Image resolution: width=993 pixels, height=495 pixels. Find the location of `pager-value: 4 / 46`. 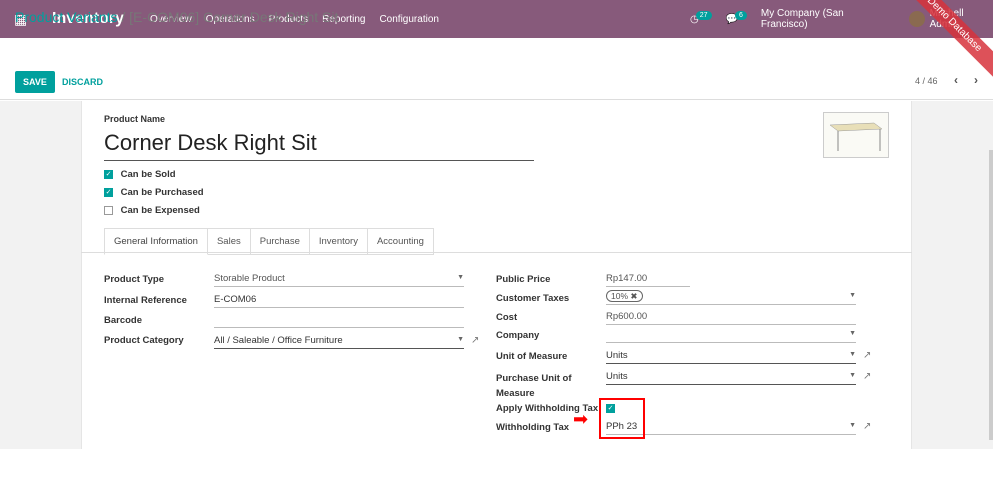

pager-value: 4 / 46 is located at coordinates (926, 81).